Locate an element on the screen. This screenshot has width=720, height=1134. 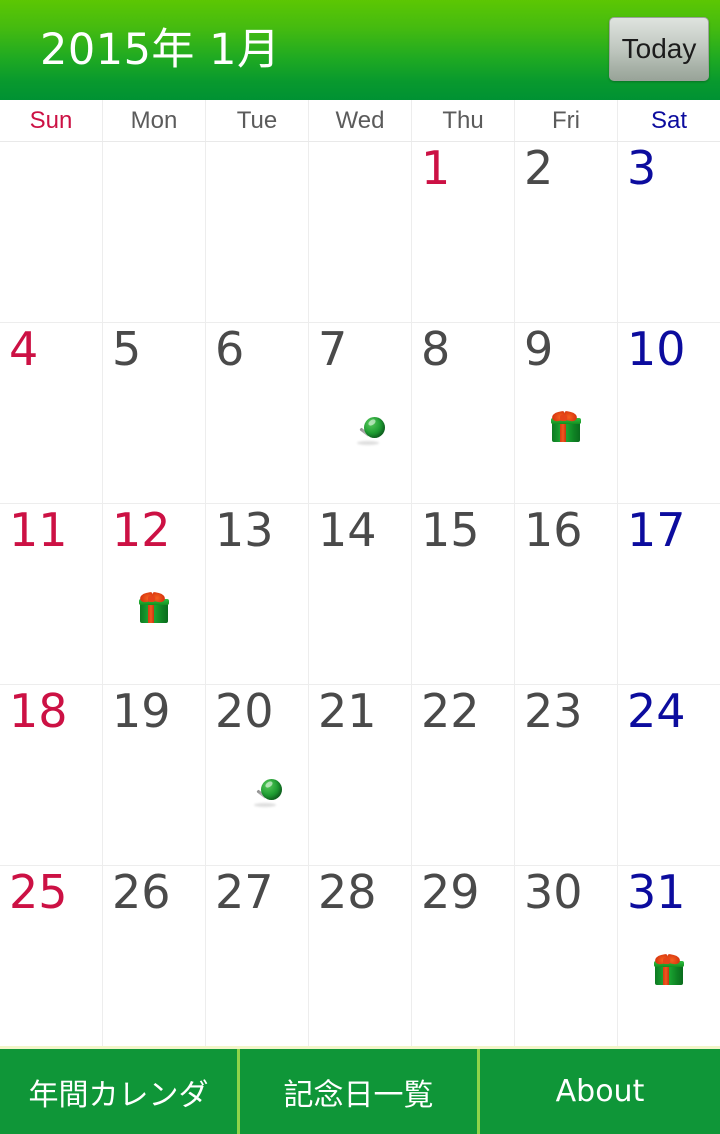
day-number: 8 is located at coordinates (436, 349).